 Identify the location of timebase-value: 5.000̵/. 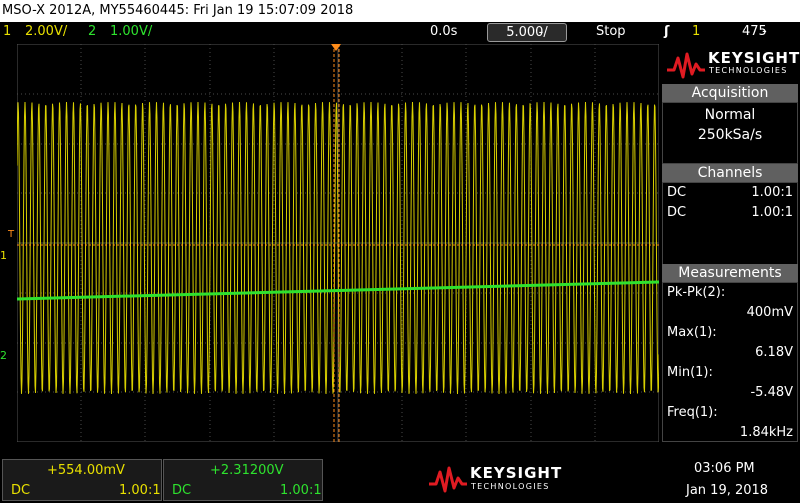
(527, 32).